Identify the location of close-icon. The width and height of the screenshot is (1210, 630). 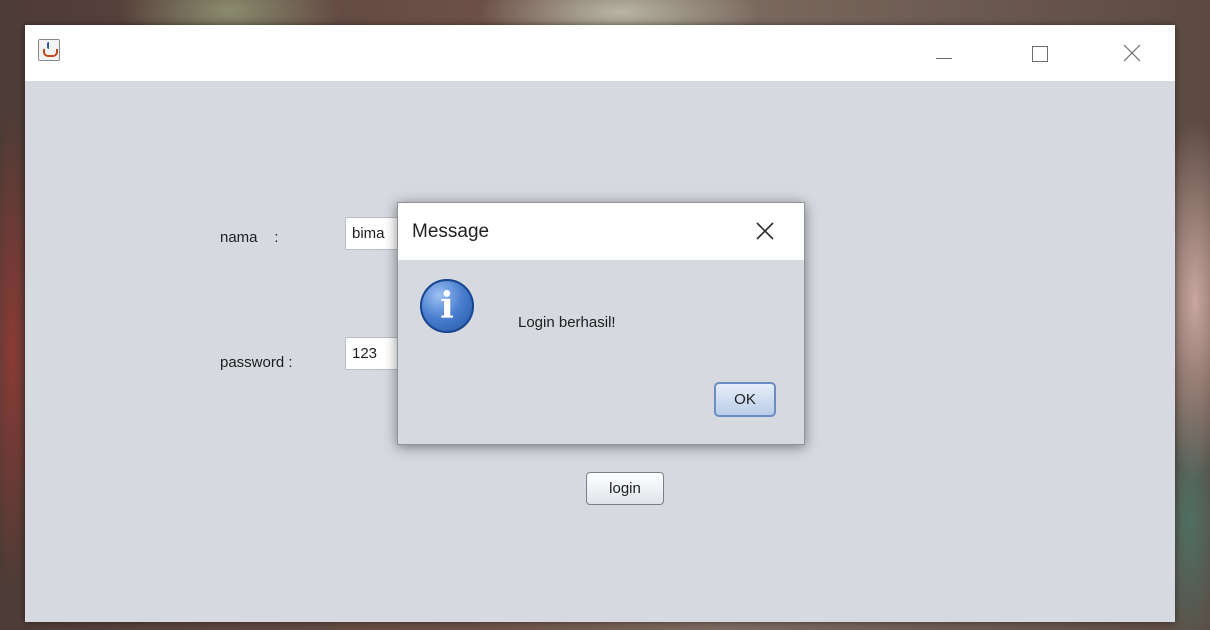
(1132, 53).